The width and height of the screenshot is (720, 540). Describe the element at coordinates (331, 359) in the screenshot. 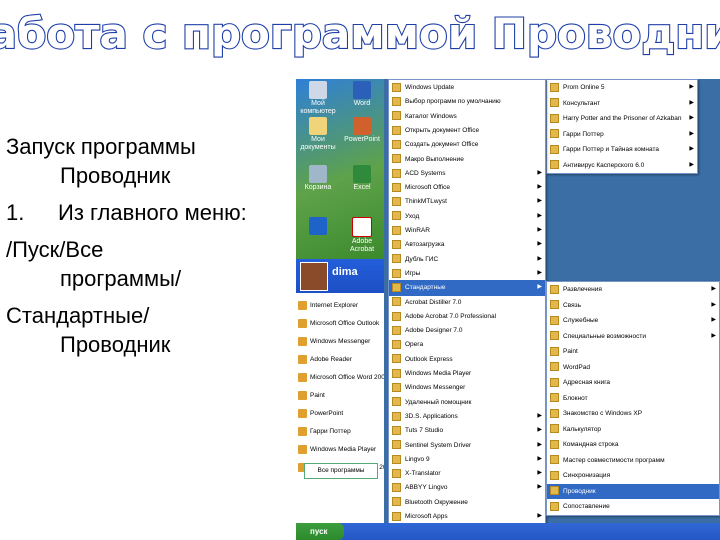

I see `pinned-program-label: Adobe Reader` at that location.